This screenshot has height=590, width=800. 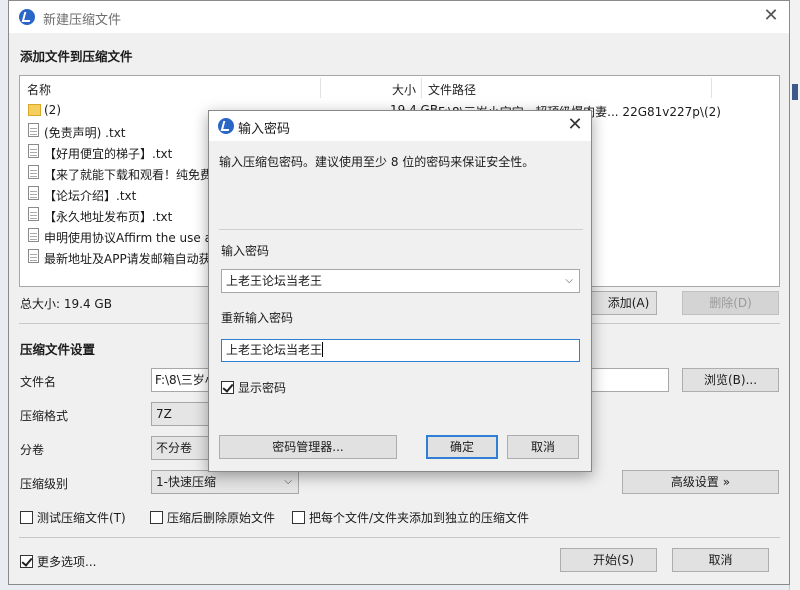 What do you see at coordinates (225, 482) in the screenshot?
I see `level-select: 1-快速压缩 ⌵` at bounding box center [225, 482].